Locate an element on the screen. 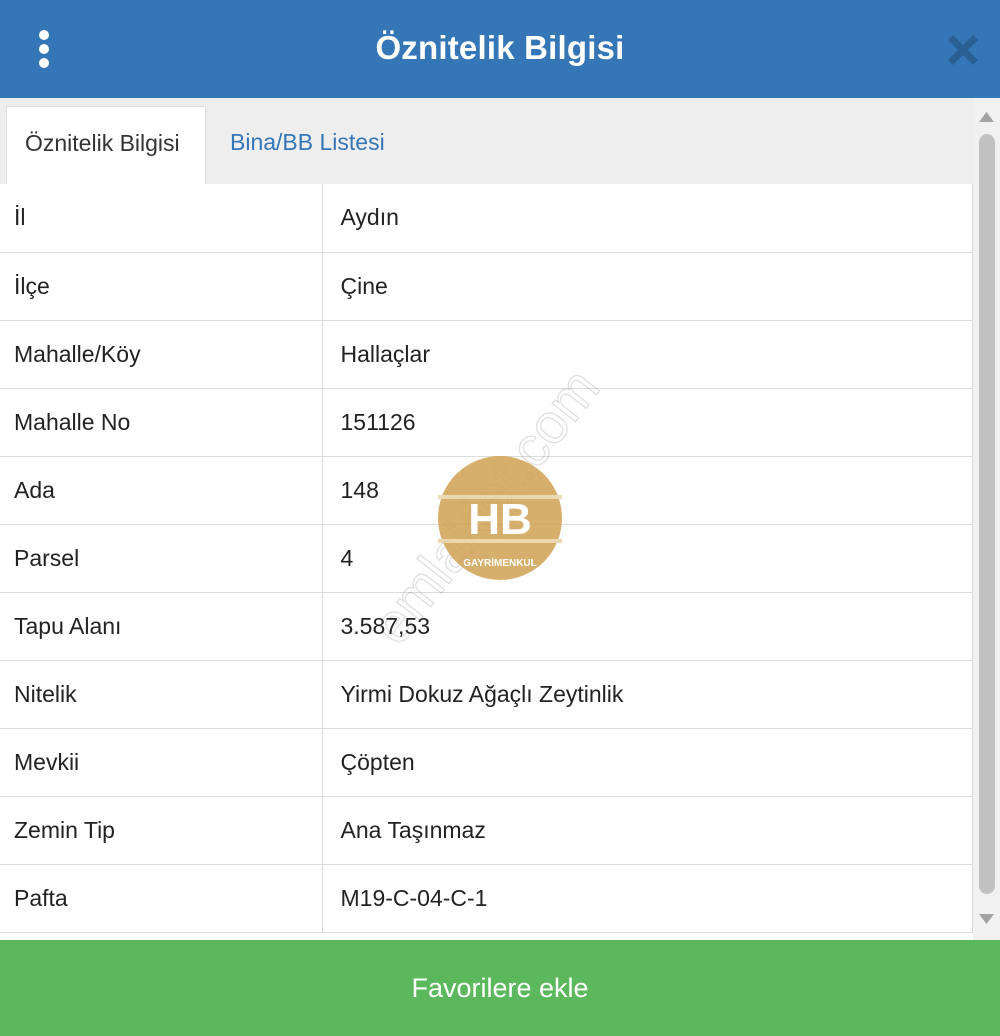 The width and height of the screenshot is (1000, 1036). attribute-value: Hallaçlar is located at coordinates (647, 354).